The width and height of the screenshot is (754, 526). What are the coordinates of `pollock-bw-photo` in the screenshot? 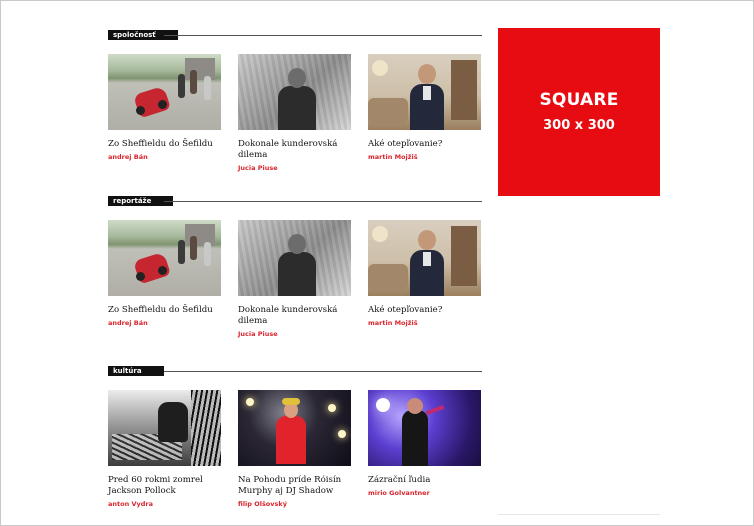 It's located at (164, 428).